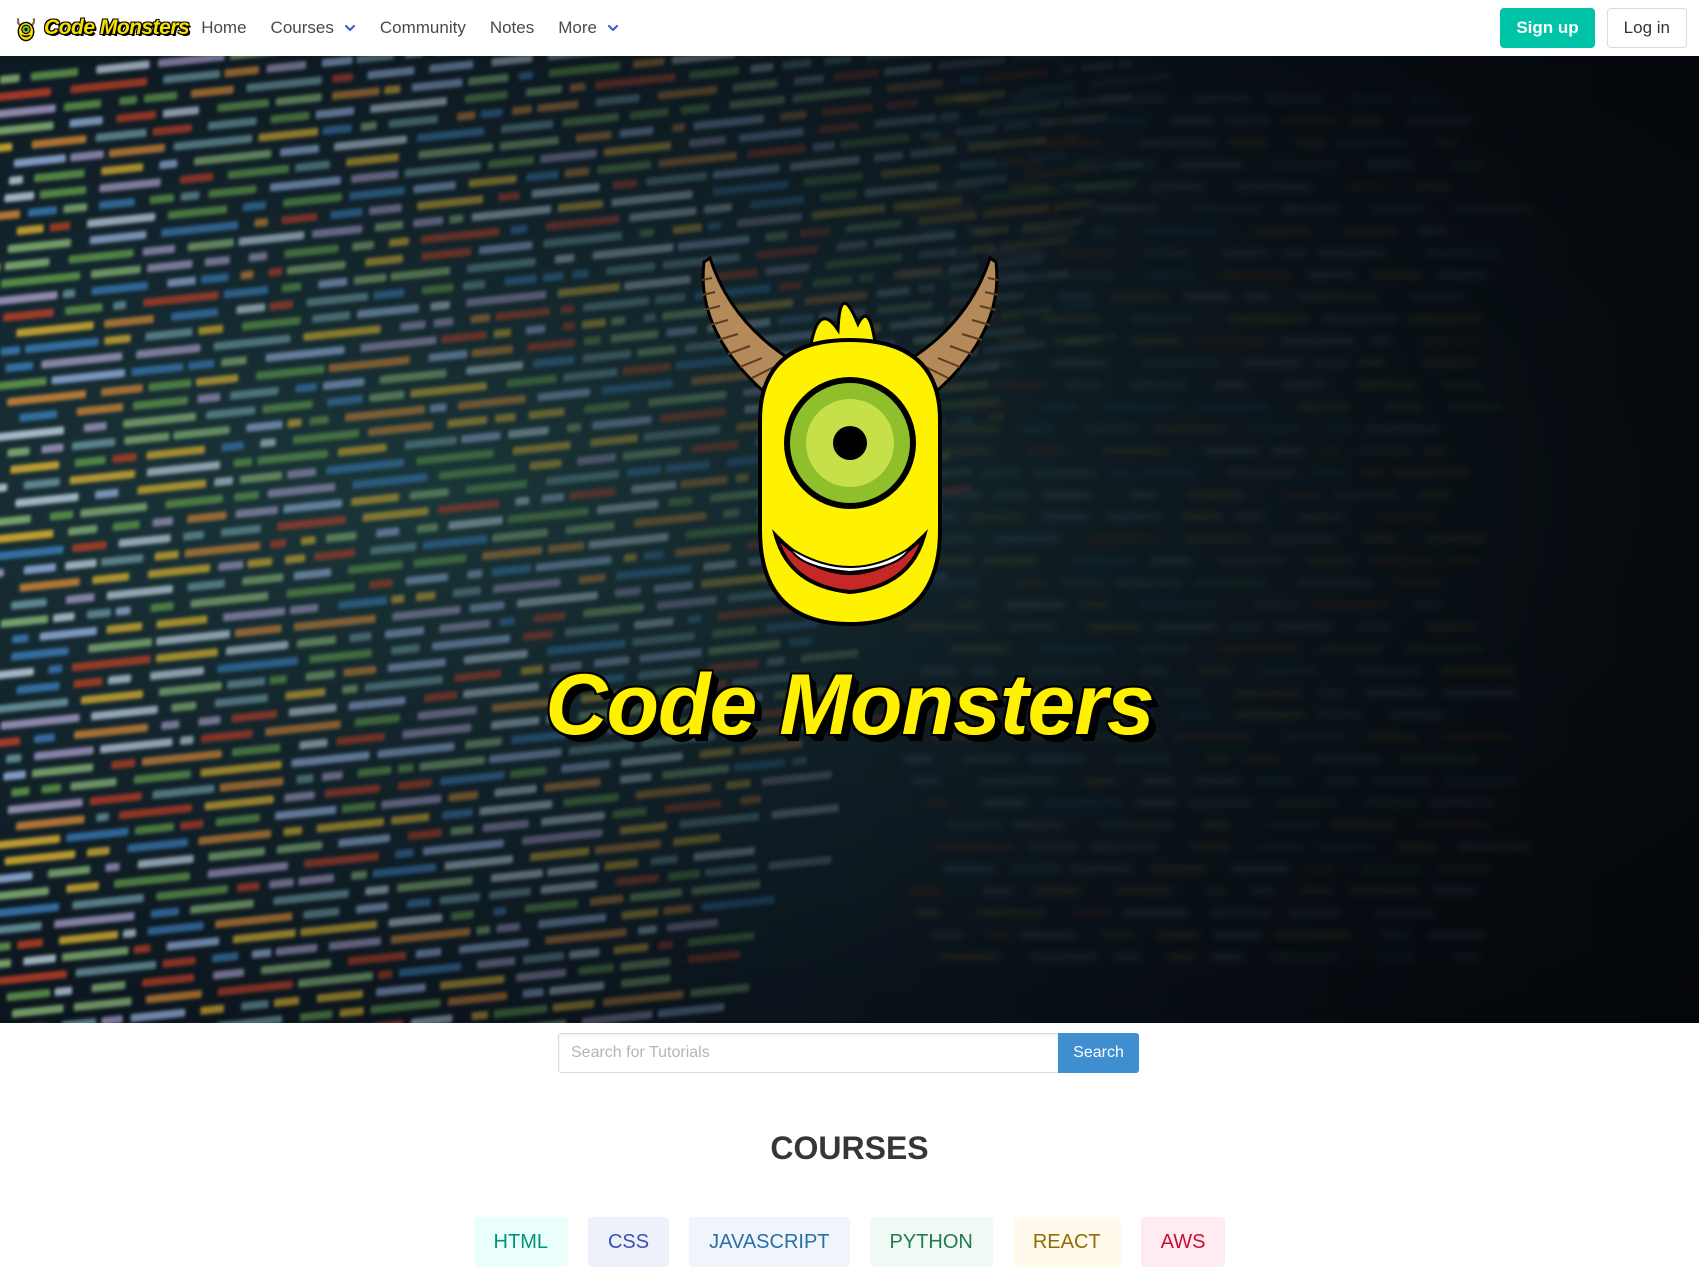  Describe the element at coordinates (850, 441) in the screenshot. I see `monster-mascot-image` at that location.